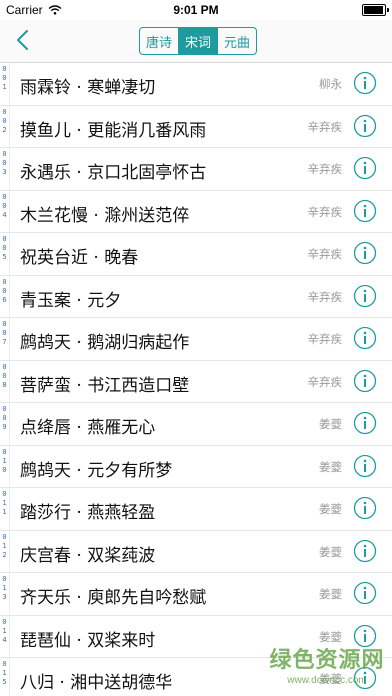 The image size is (392, 696). I want to click on list-item: 0 1 2 庆宫春 · 双桨莼波 姜夔, so click(196, 552).